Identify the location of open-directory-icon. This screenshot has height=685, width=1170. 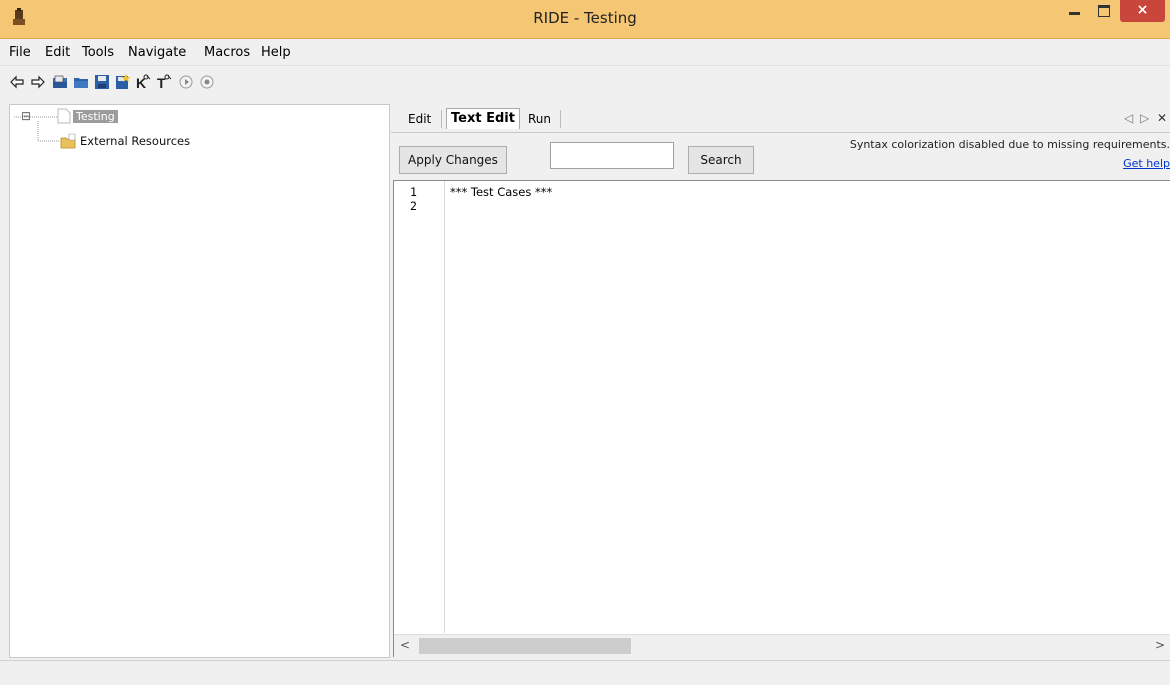
(81, 82).